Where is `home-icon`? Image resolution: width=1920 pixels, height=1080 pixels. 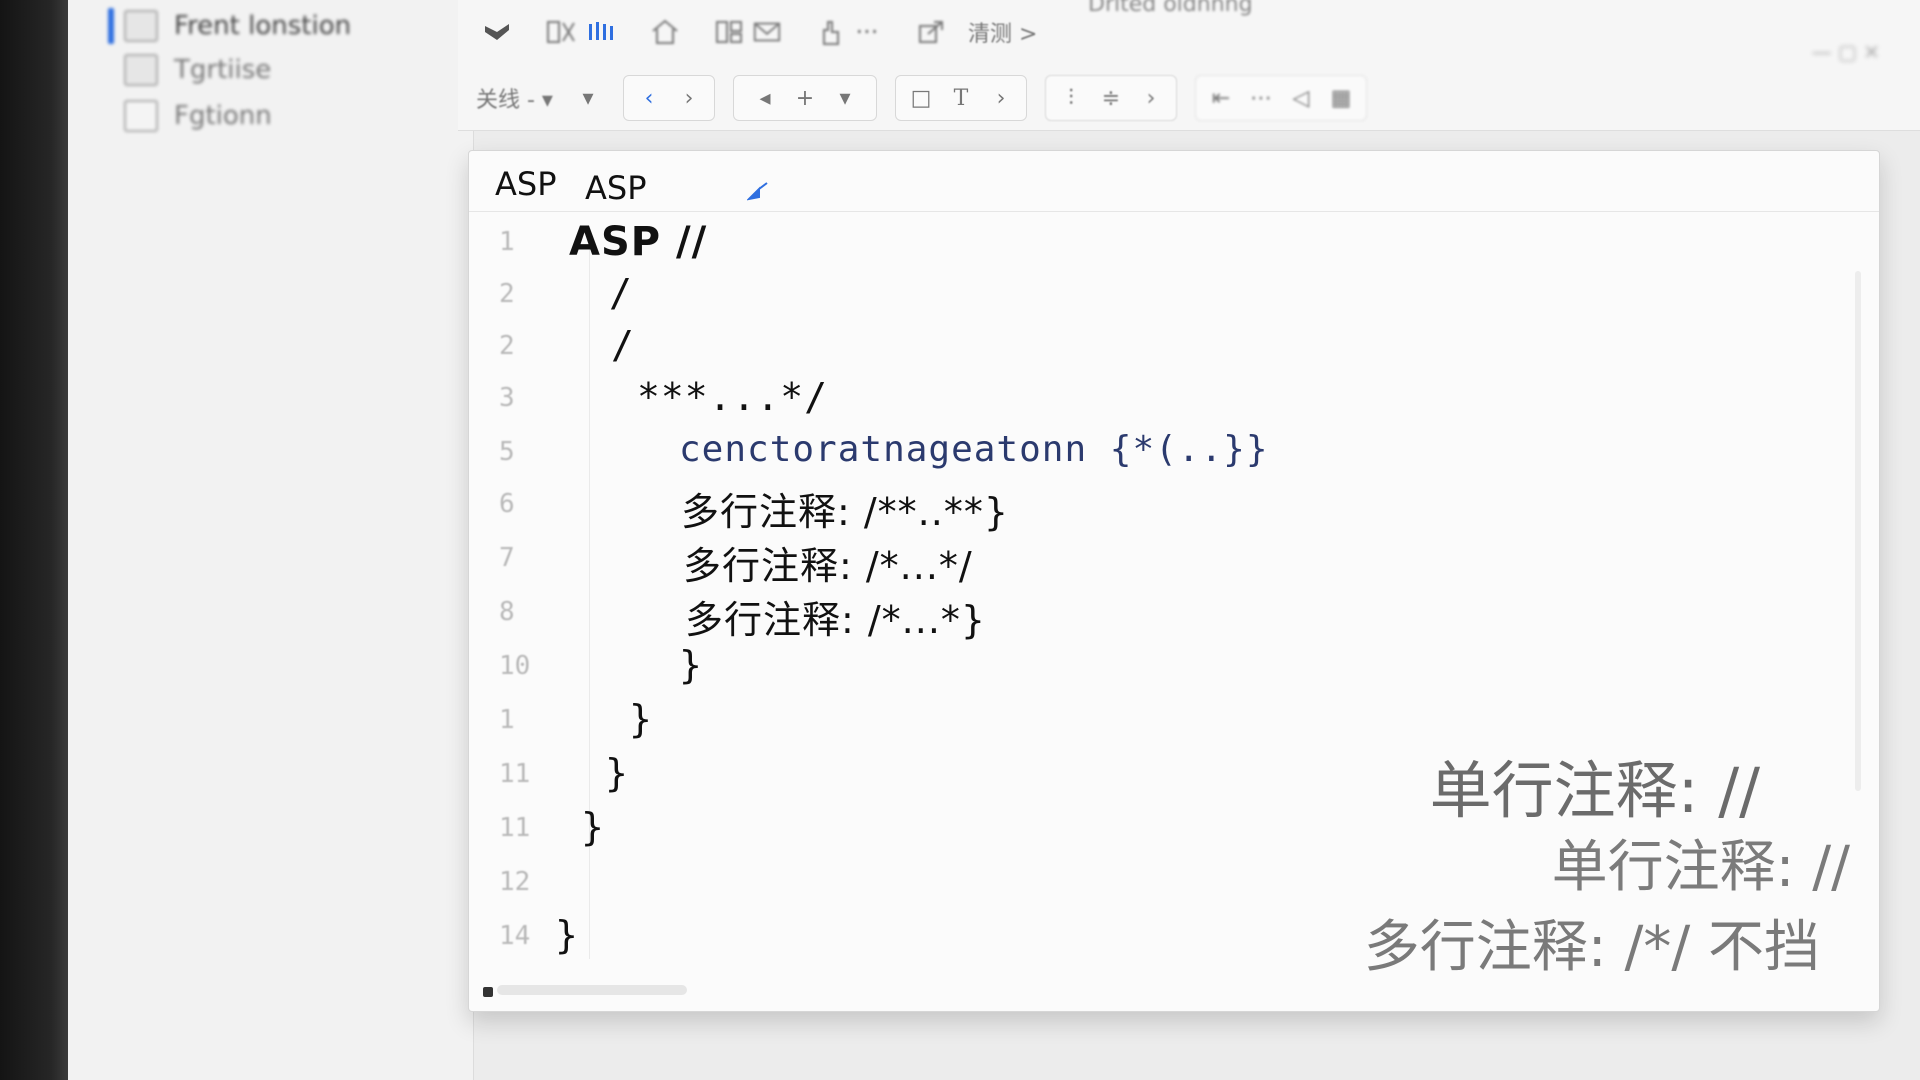
home-icon is located at coordinates (665, 32).